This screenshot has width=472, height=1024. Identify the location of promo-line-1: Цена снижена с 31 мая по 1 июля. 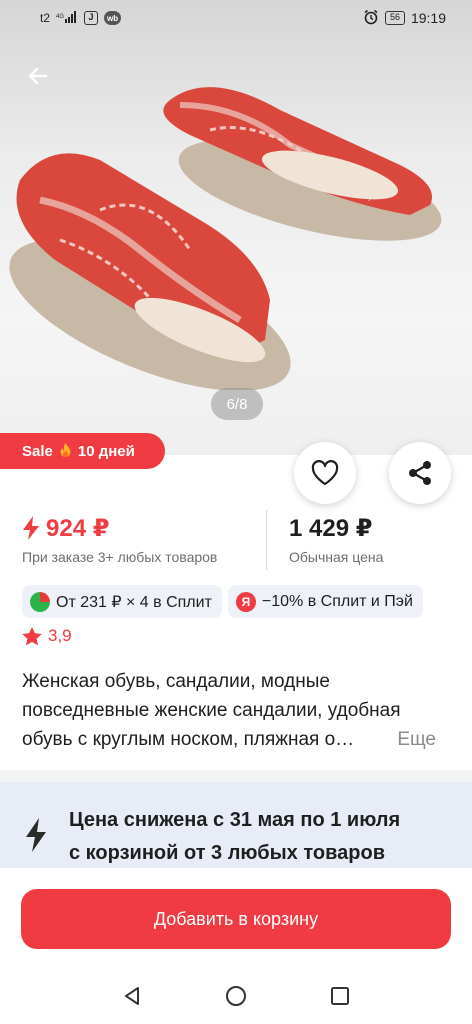
(235, 820).